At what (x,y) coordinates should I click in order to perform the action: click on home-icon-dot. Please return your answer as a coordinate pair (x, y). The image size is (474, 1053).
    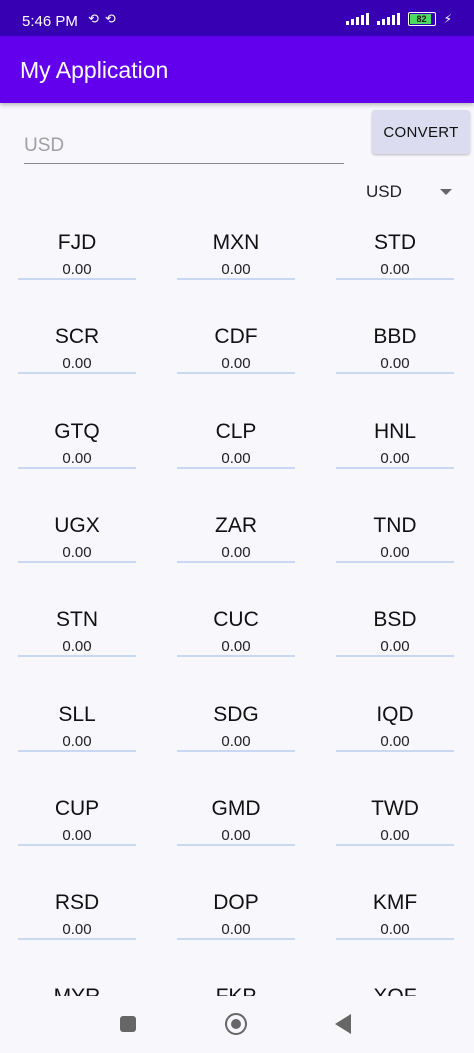
    Looking at the image, I should click on (236, 1024).